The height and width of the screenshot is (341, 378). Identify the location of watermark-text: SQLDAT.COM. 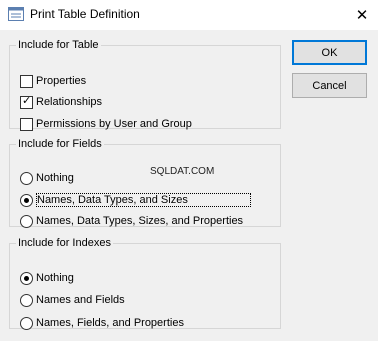
(182, 171).